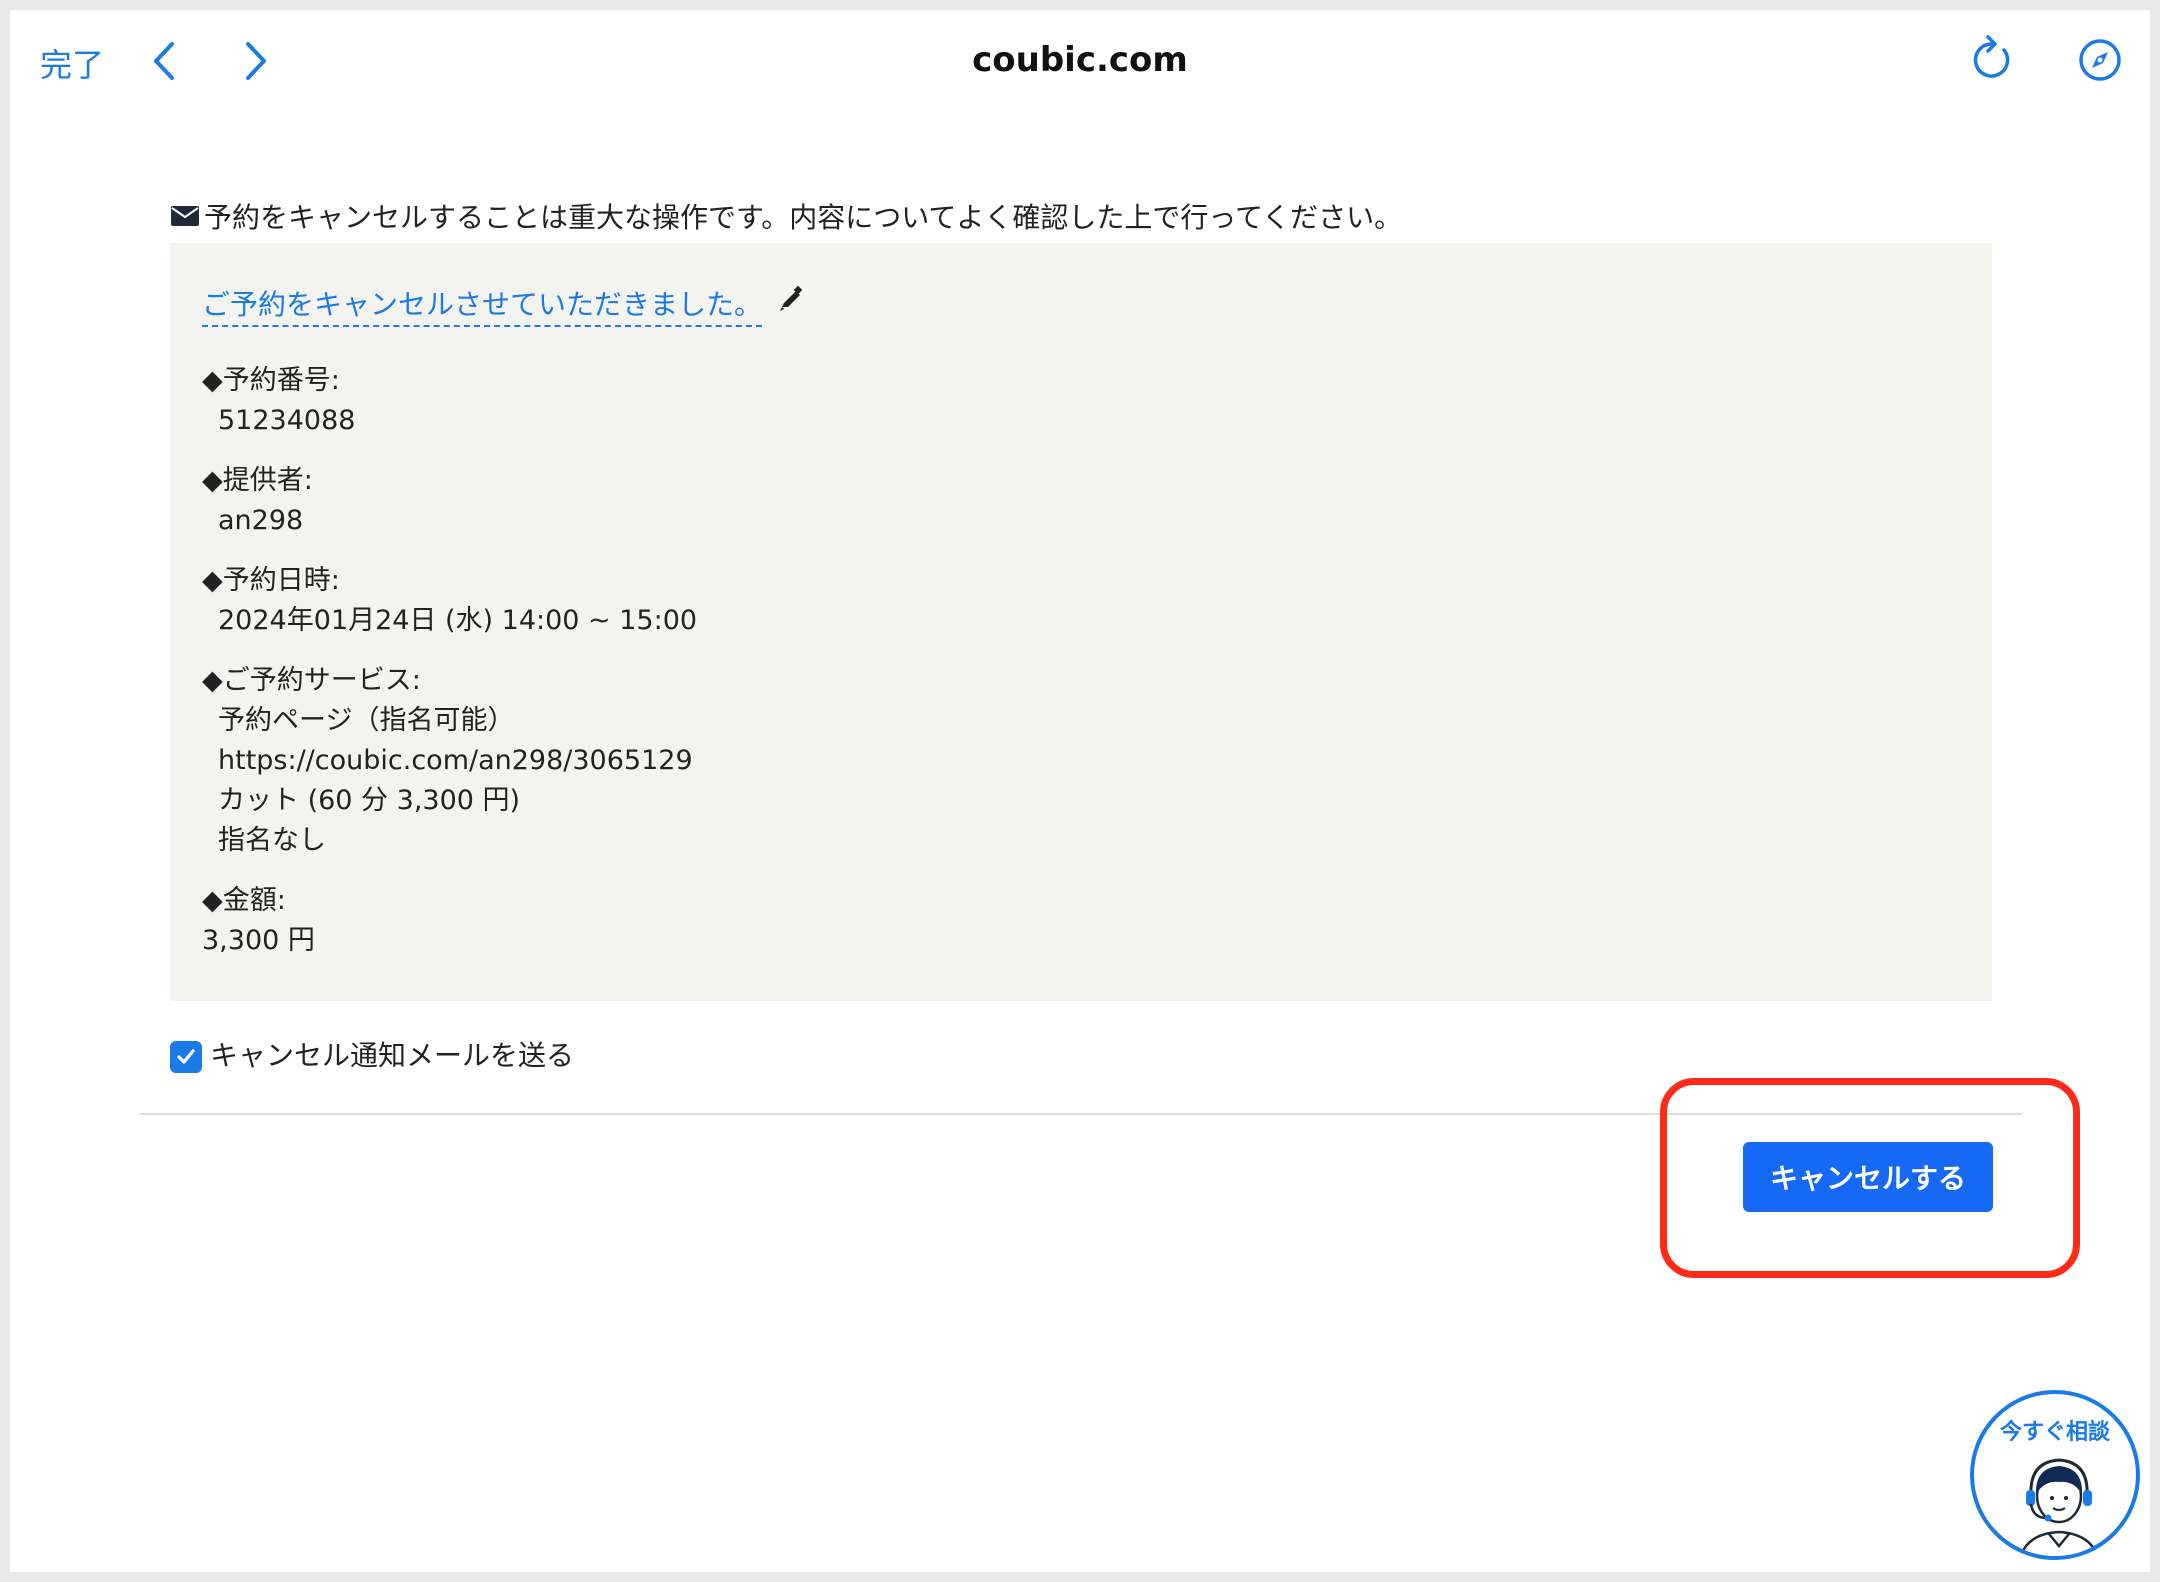 The height and width of the screenshot is (1582, 2160). I want to click on datetime-group: ◆予約日時: 2024年01月24日 (水) 14:00 ~ 15:00, so click(449, 601).